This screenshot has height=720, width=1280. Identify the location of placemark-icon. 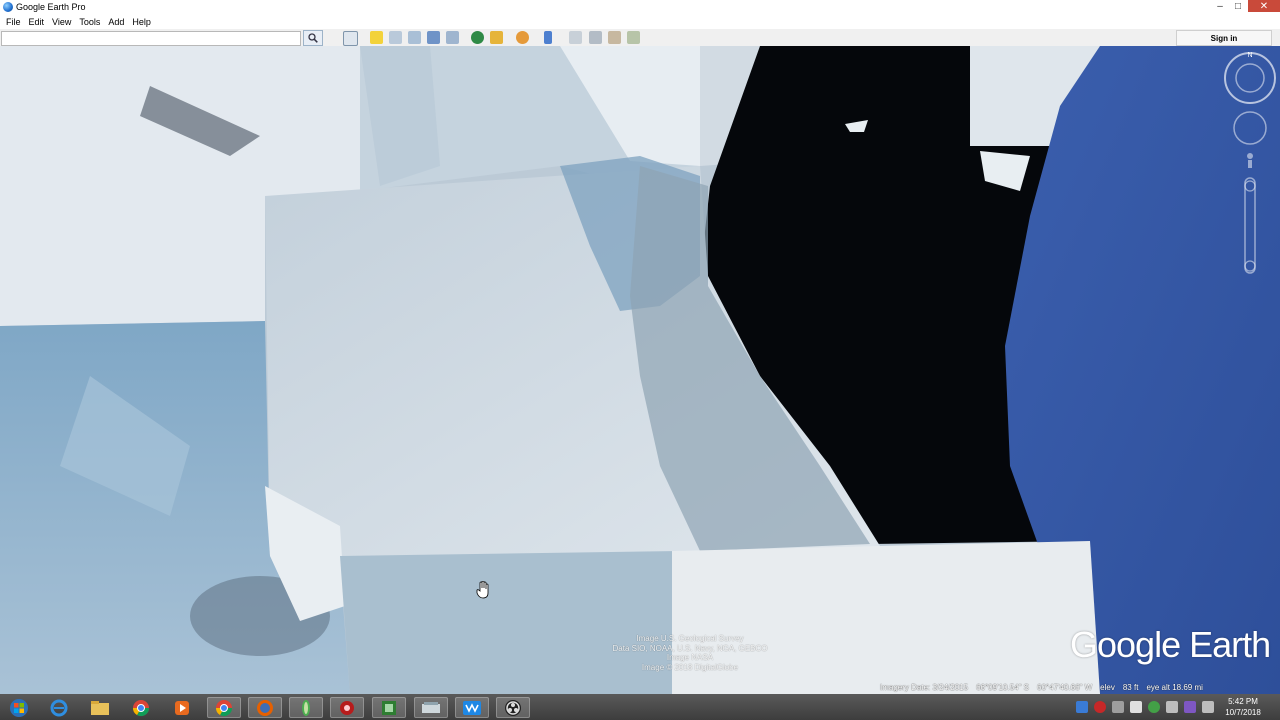
(376, 37).